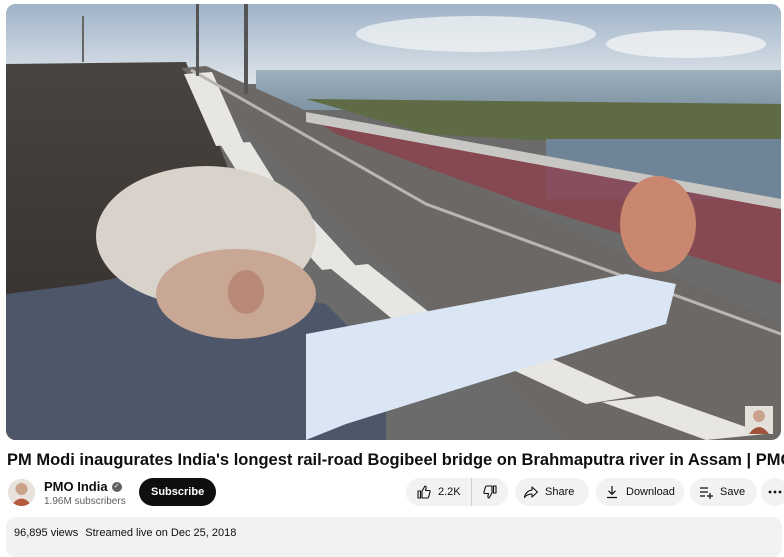  I want to click on thumbs-up-icon, so click(424, 492).